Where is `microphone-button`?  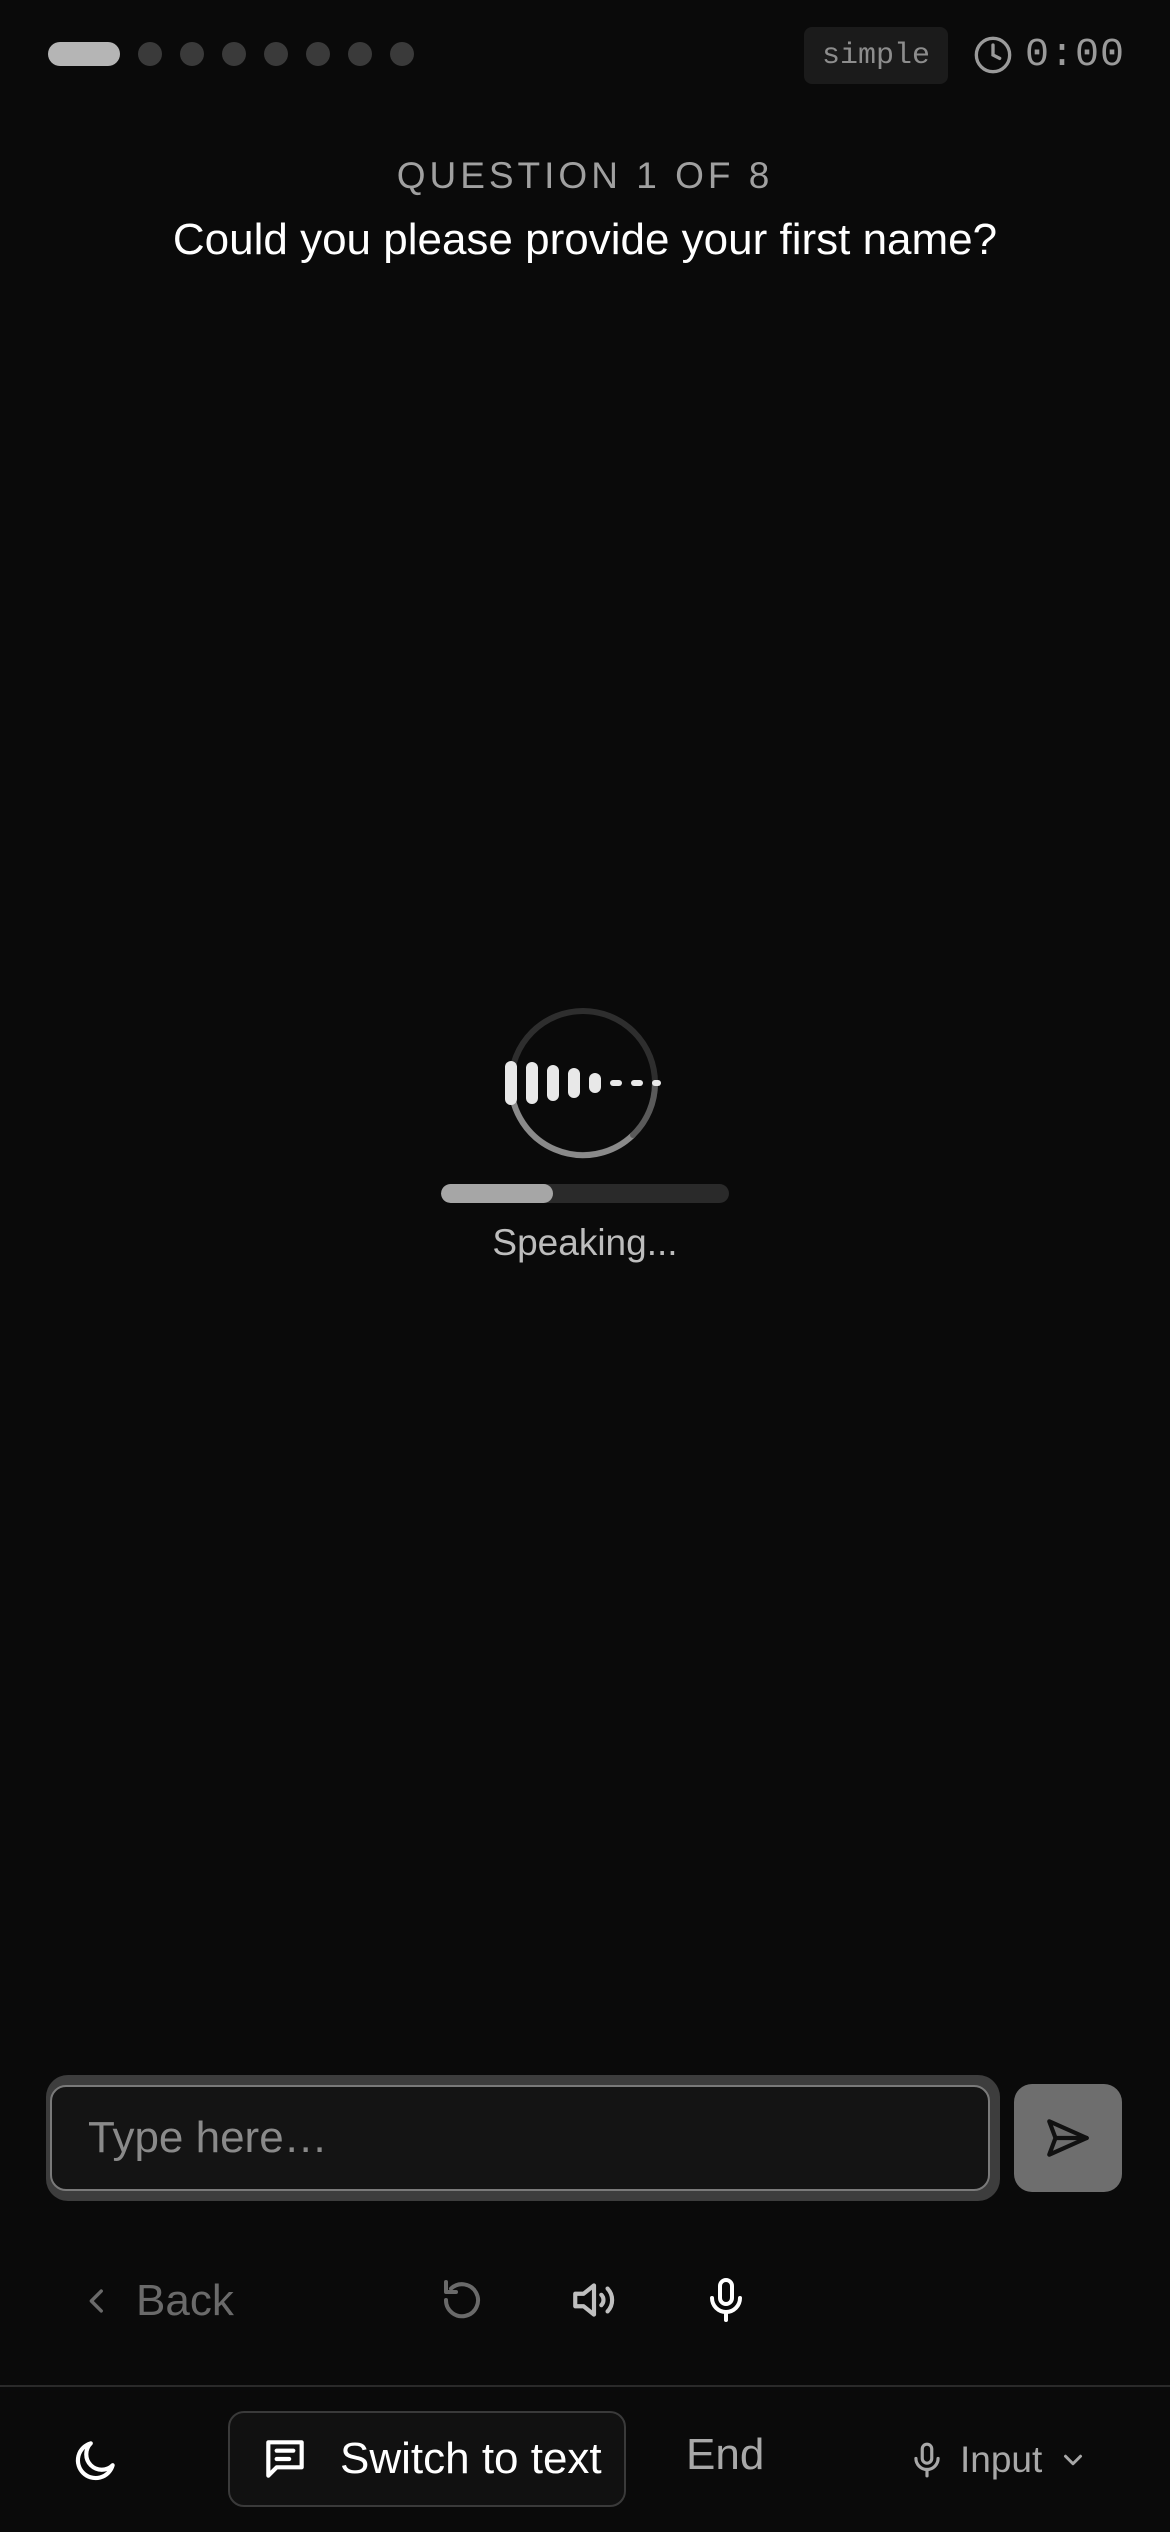
microphone-button is located at coordinates (726, 2300).